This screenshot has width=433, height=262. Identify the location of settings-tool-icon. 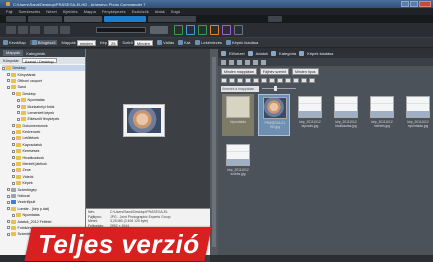
(238, 30).